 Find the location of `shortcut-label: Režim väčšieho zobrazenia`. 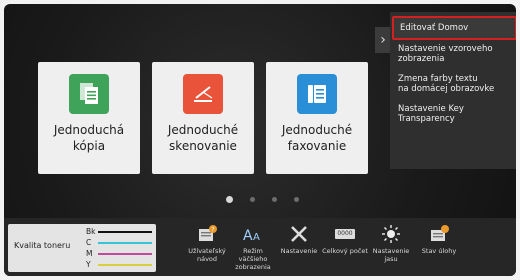

shortcut-label: Režim väčšieho zobrazenia is located at coordinates (253, 259).